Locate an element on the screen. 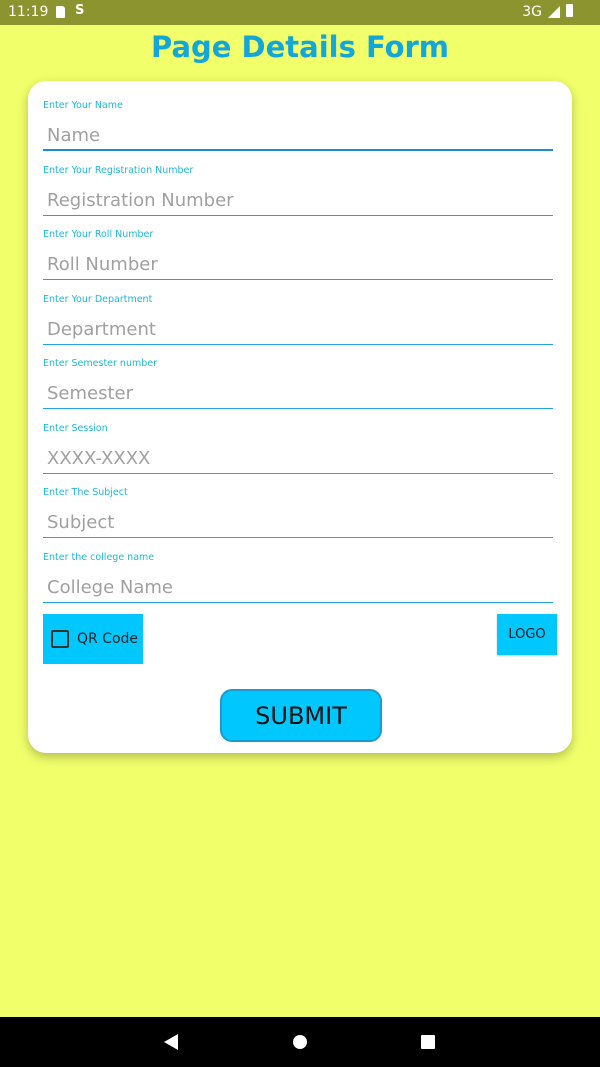  semester-input is located at coordinates (298, 390).